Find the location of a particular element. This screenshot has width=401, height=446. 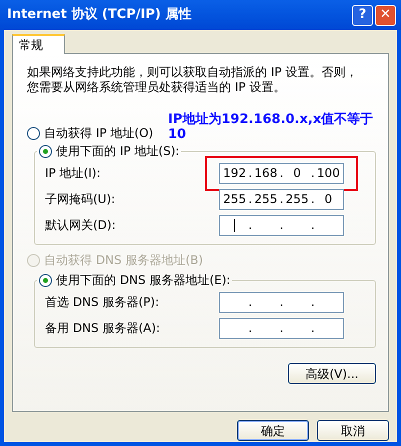

field-label: 子网掩码(U): is located at coordinates (80, 199).